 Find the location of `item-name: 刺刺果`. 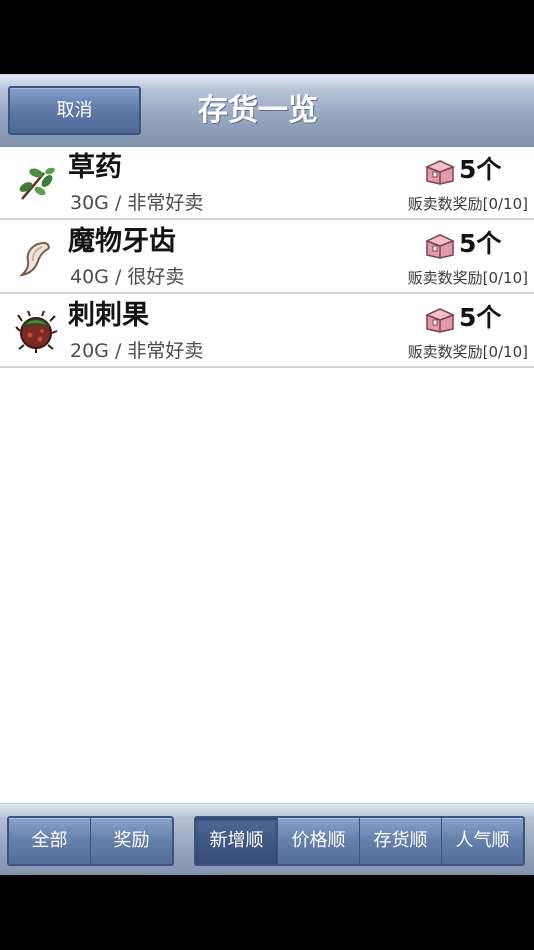

item-name: 刺刺果 is located at coordinates (108, 315).